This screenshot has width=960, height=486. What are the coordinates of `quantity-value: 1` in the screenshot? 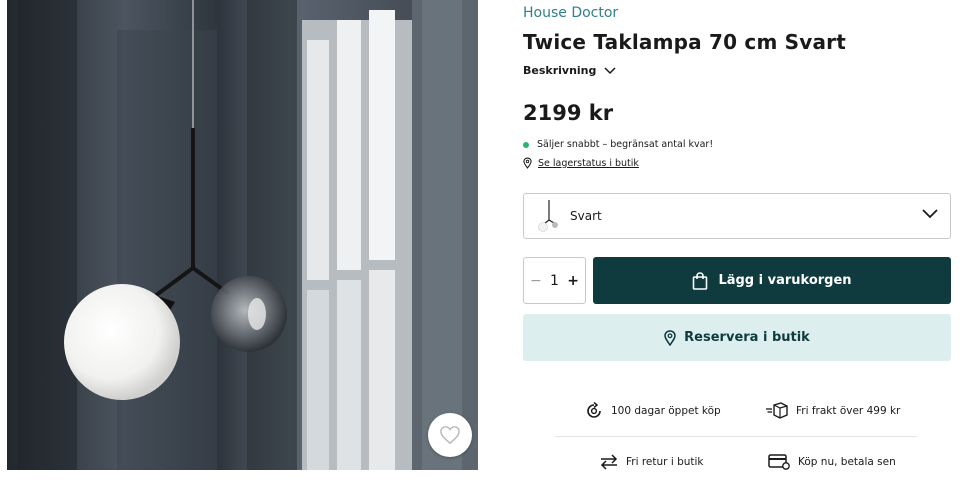 It's located at (554, 281).